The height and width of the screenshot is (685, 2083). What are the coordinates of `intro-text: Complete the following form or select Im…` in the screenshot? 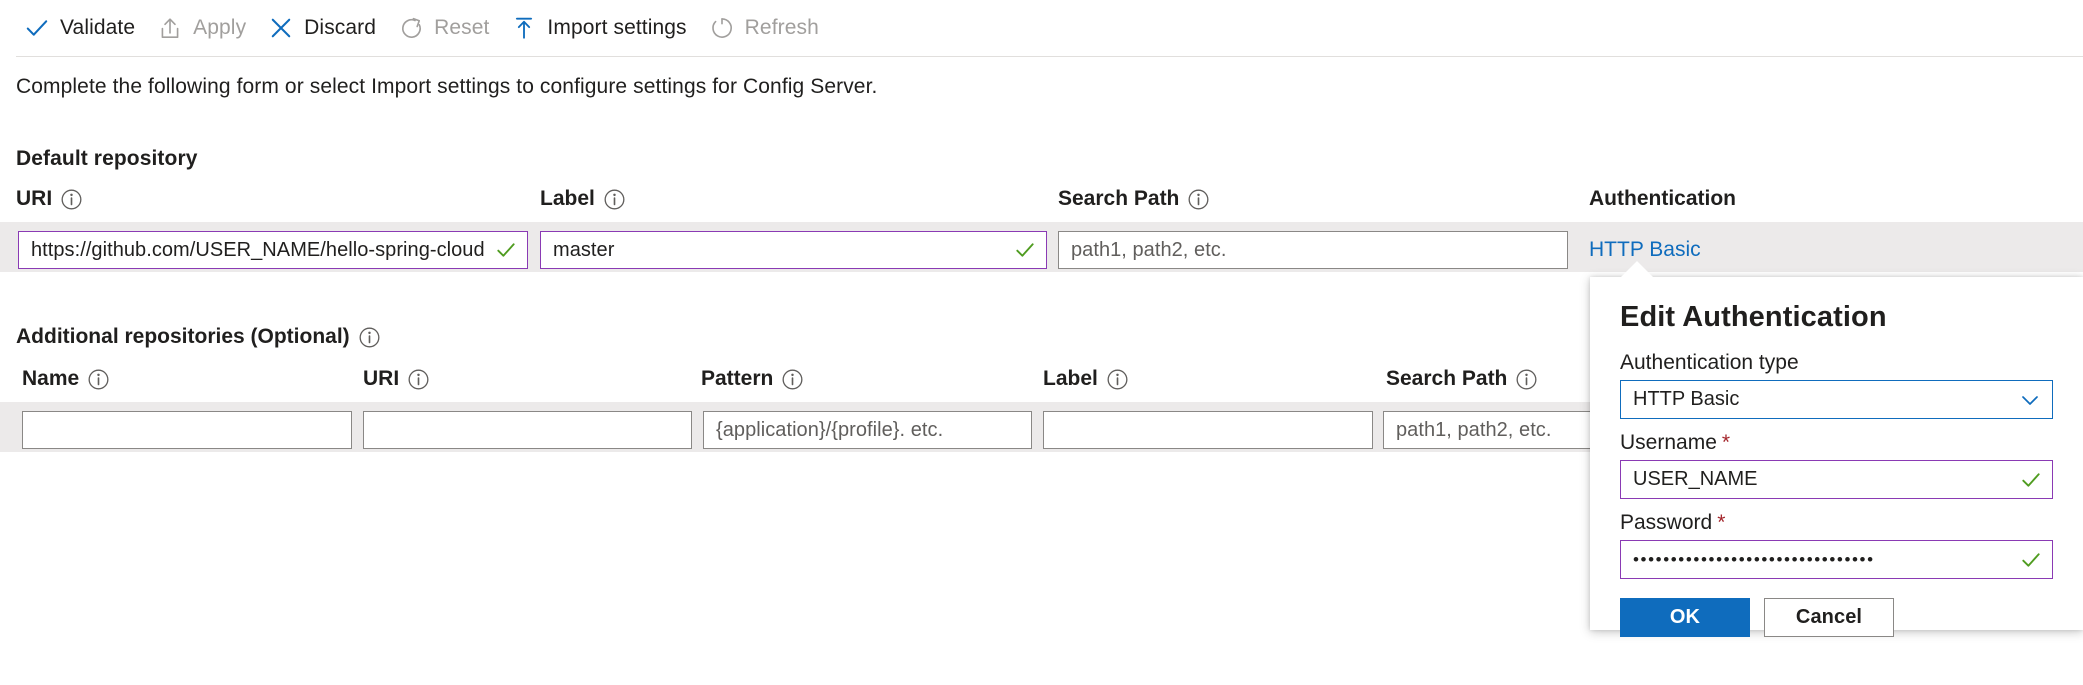 It's located at (447, 86).